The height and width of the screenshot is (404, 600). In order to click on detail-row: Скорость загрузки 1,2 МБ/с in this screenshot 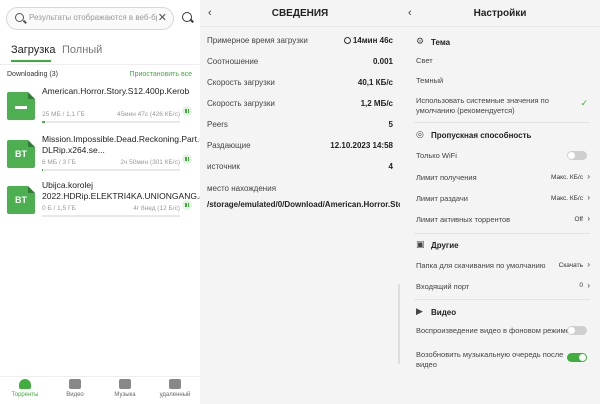, I will do `click(300, 103)`.